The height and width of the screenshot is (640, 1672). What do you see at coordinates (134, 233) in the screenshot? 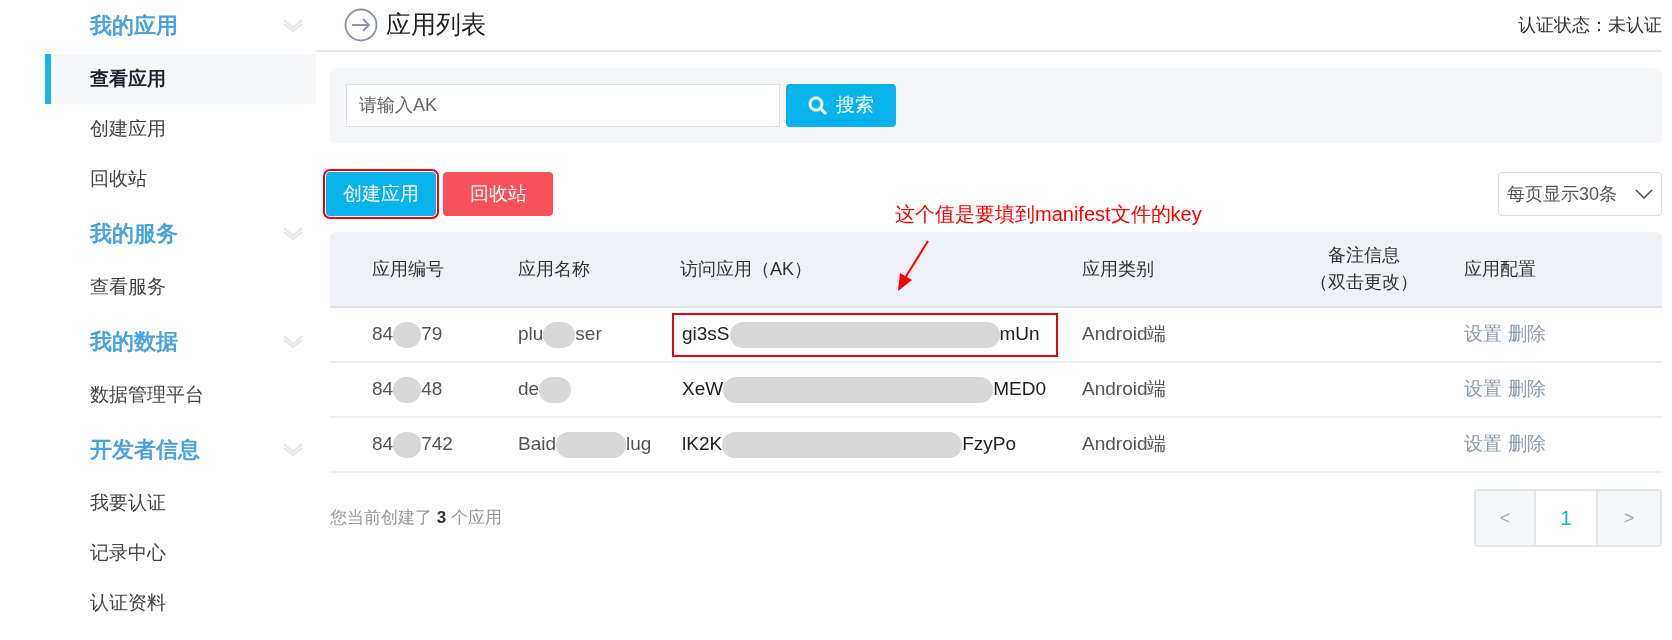
I see `sidebar-section-title: 我的服务` at bounding box center [134, 233].